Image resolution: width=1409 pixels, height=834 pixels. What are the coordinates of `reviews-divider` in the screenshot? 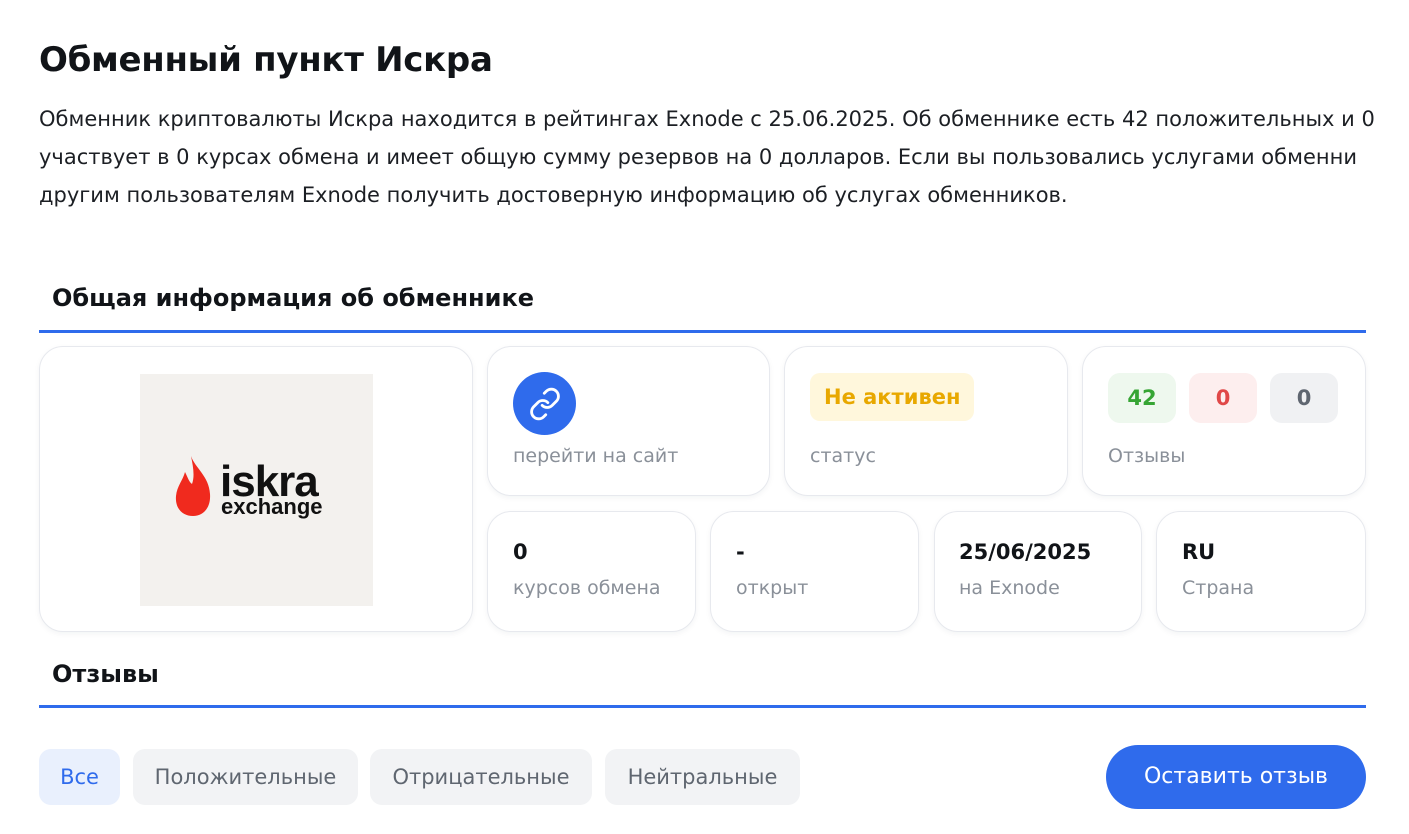 It's located at (702, 706).